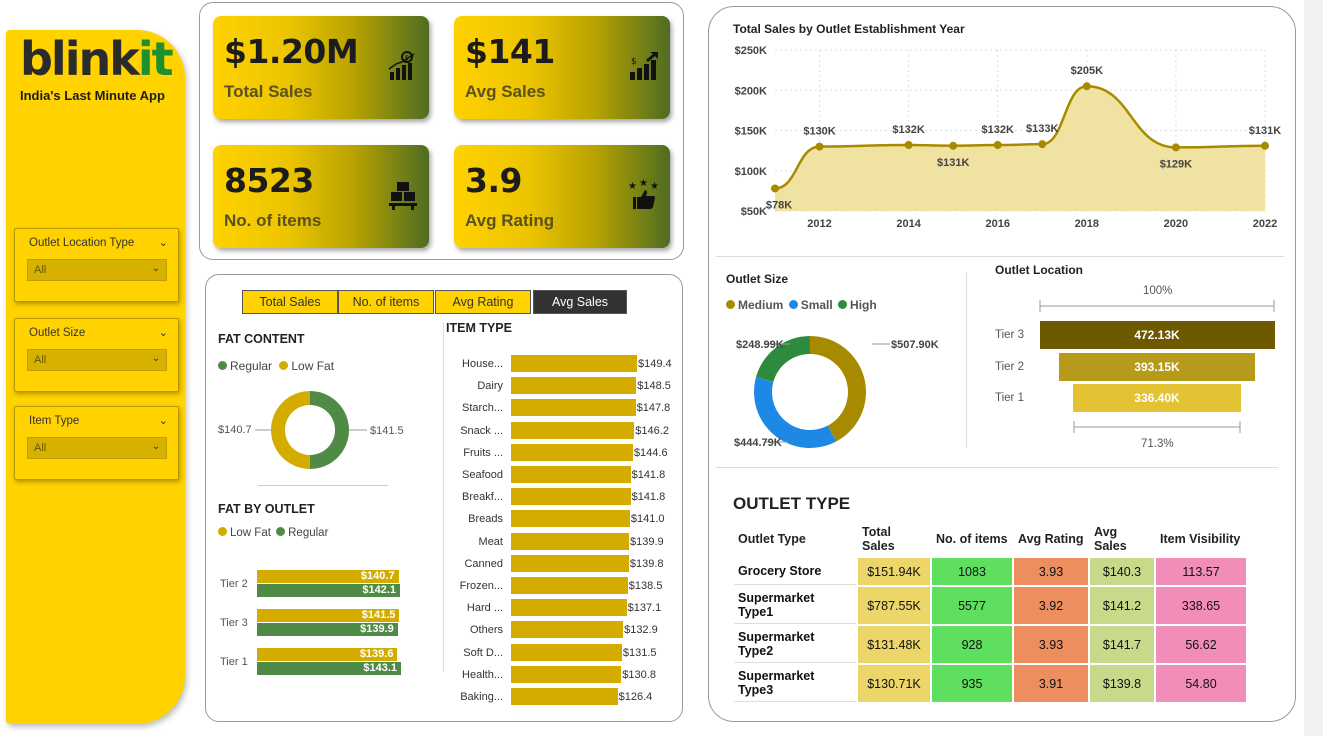  Describe the element at coordinates (894, 539) in the screenshot. I see `column-header: Total Sales` at that location.